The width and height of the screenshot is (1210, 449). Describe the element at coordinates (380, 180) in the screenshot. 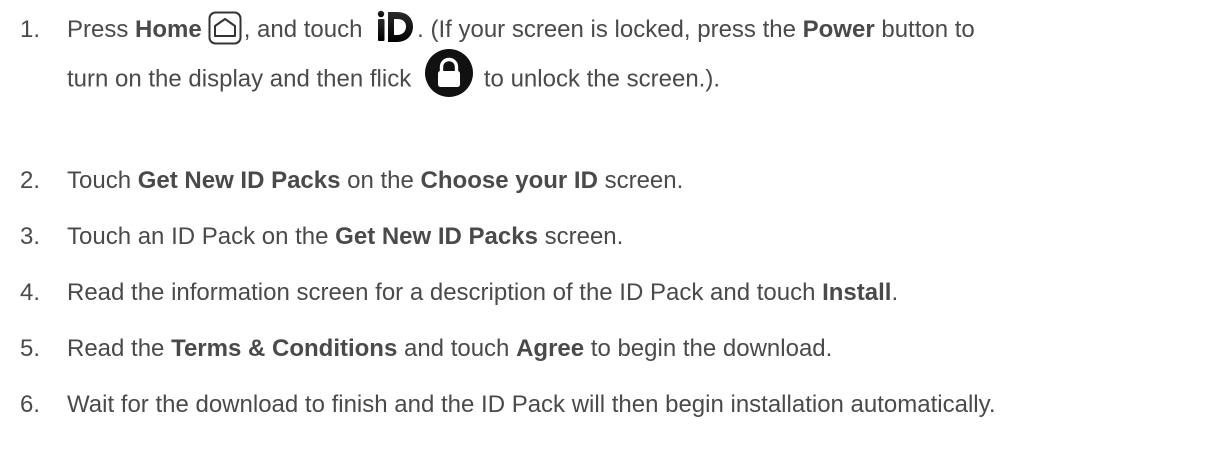

I see `text-fragment: on the` at that location.